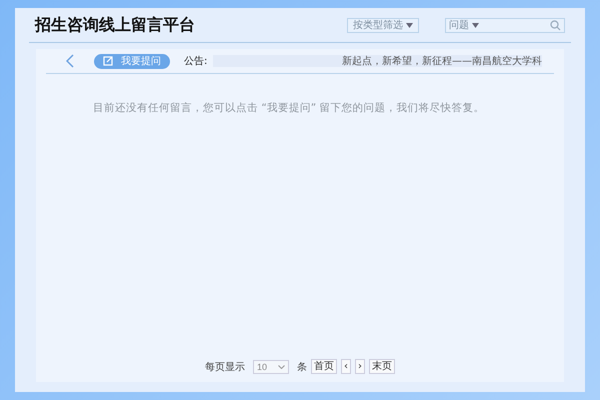  Describe the element at coordinates (196, 61) in the screenshot. I see `notice-label: 公告:` at that location.